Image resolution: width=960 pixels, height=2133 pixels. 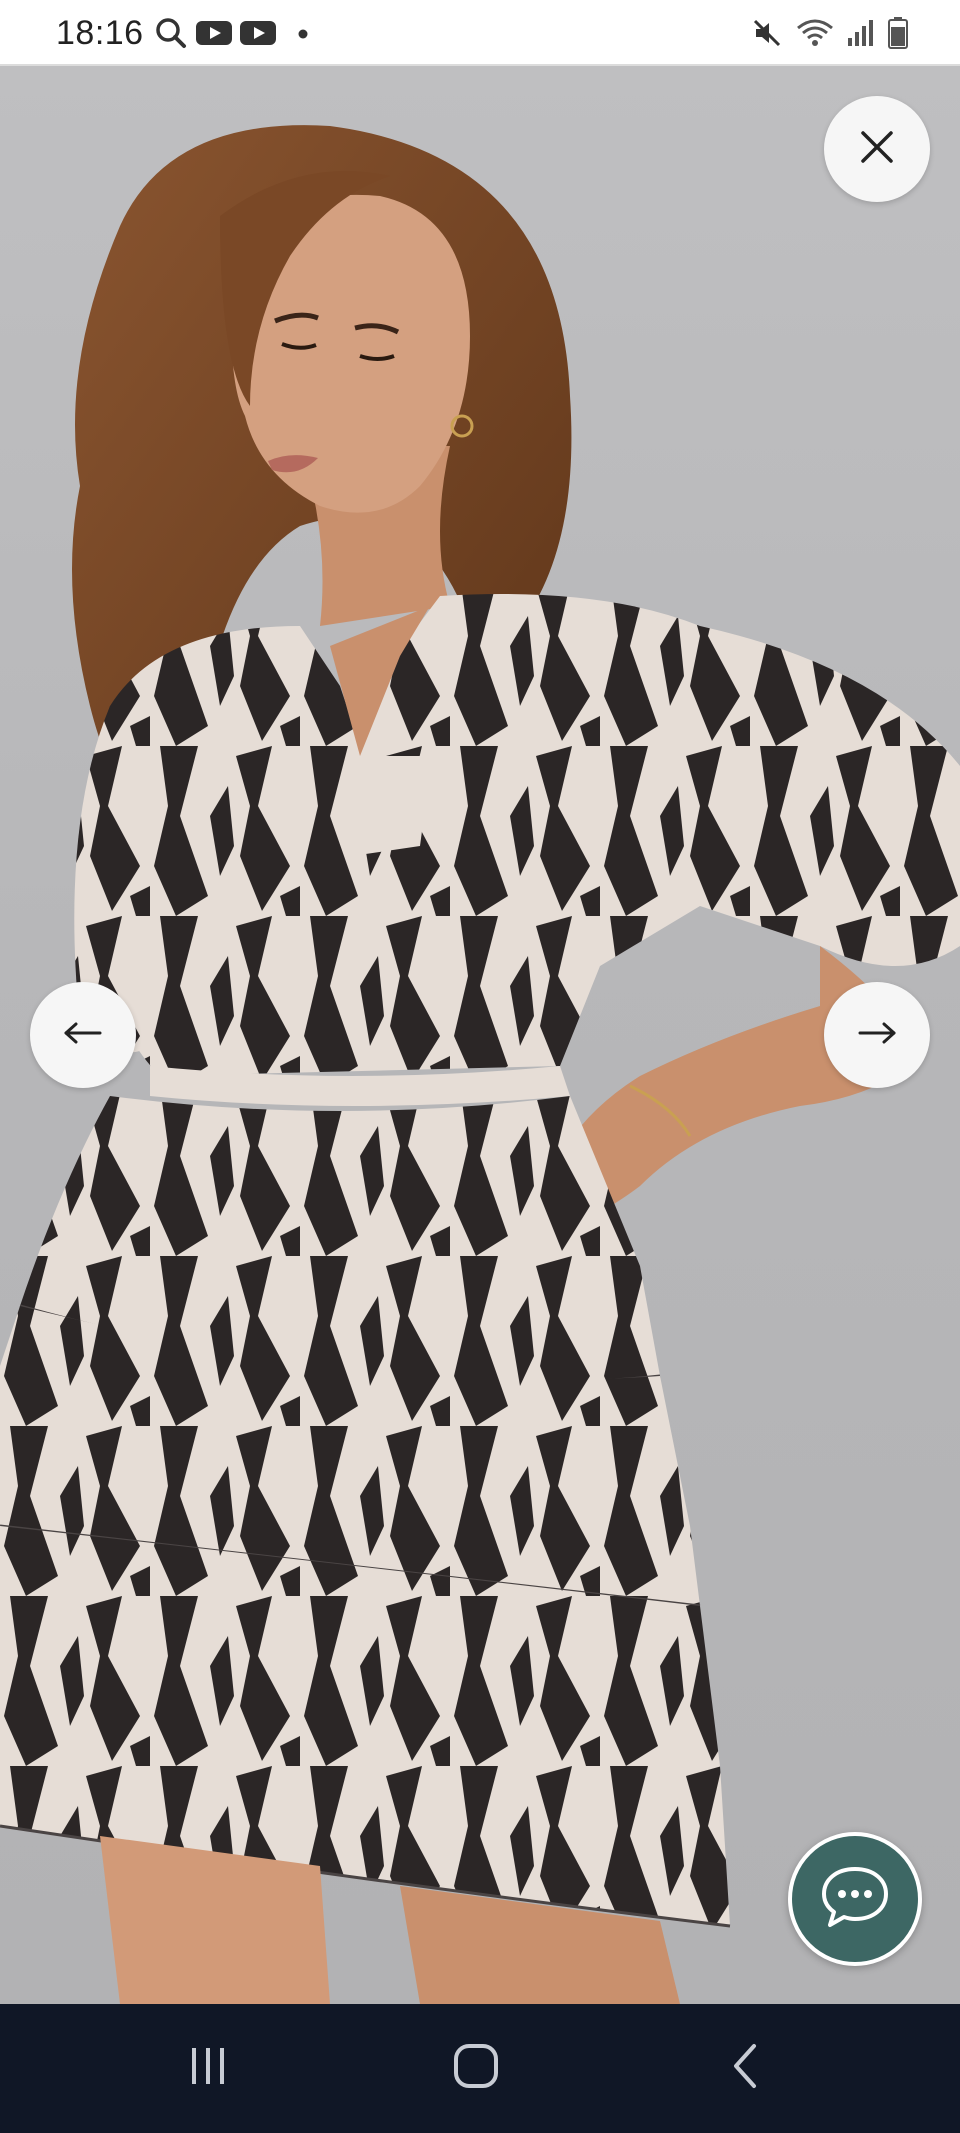 I want to click on arrow-right-icon, so click(x=877, y=1035).